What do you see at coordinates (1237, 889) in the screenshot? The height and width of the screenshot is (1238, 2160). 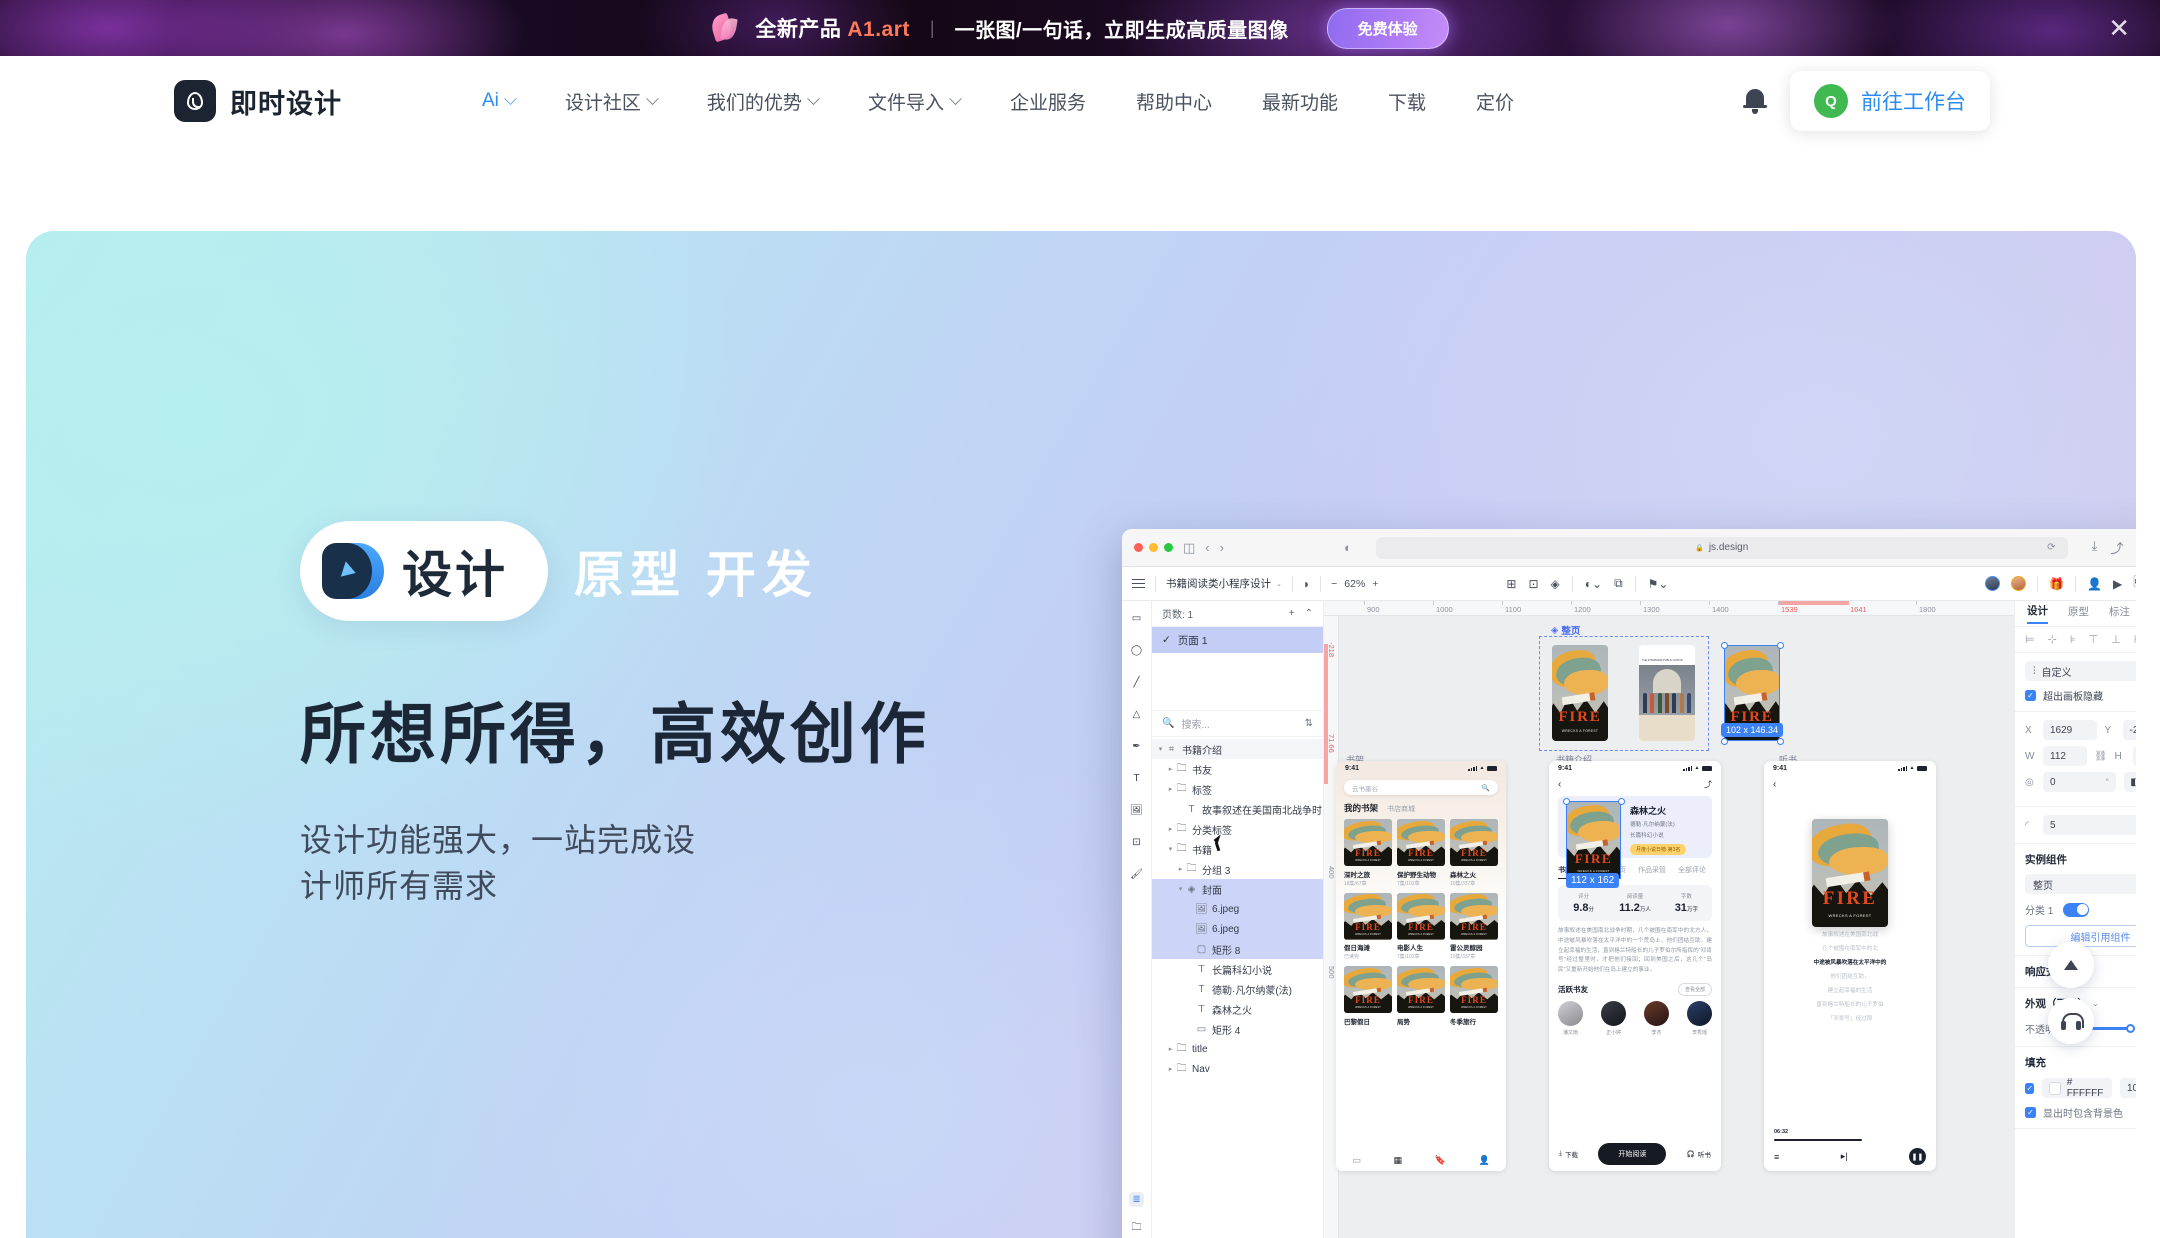 I see `layer-item: ▾ ◈ 封面` at bounding box center [1237, 889].